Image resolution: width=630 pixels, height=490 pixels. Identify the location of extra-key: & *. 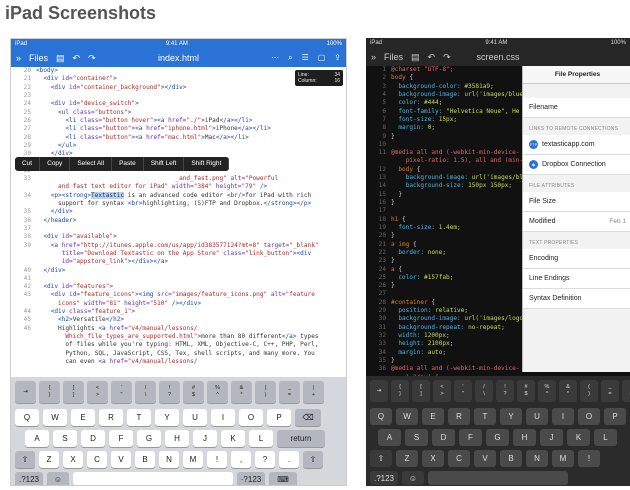
(241, 392).